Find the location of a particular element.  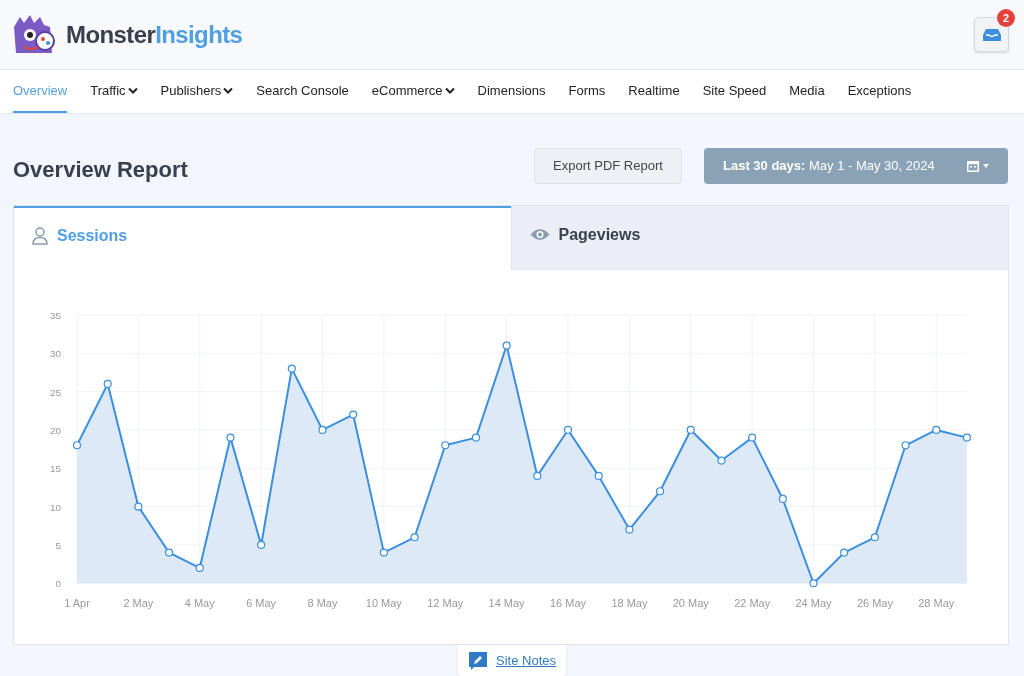

nav-tab: Traffic is located at coordinates (114, 91).